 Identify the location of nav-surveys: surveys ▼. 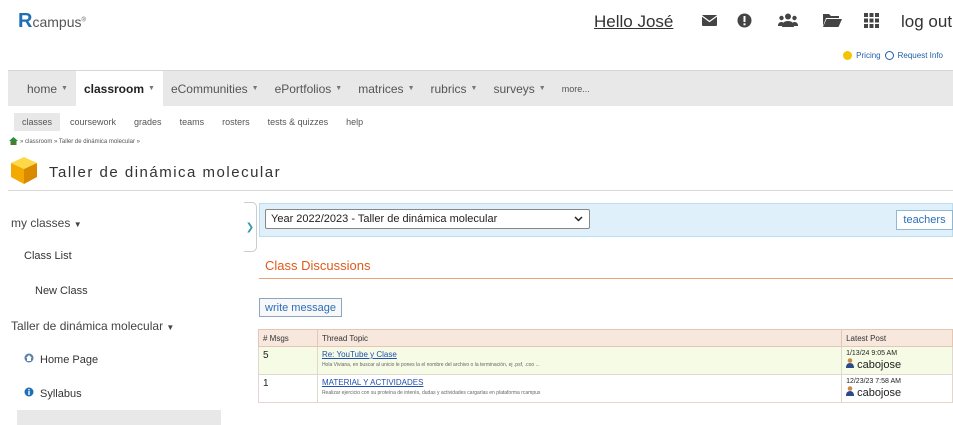
(519, 88).